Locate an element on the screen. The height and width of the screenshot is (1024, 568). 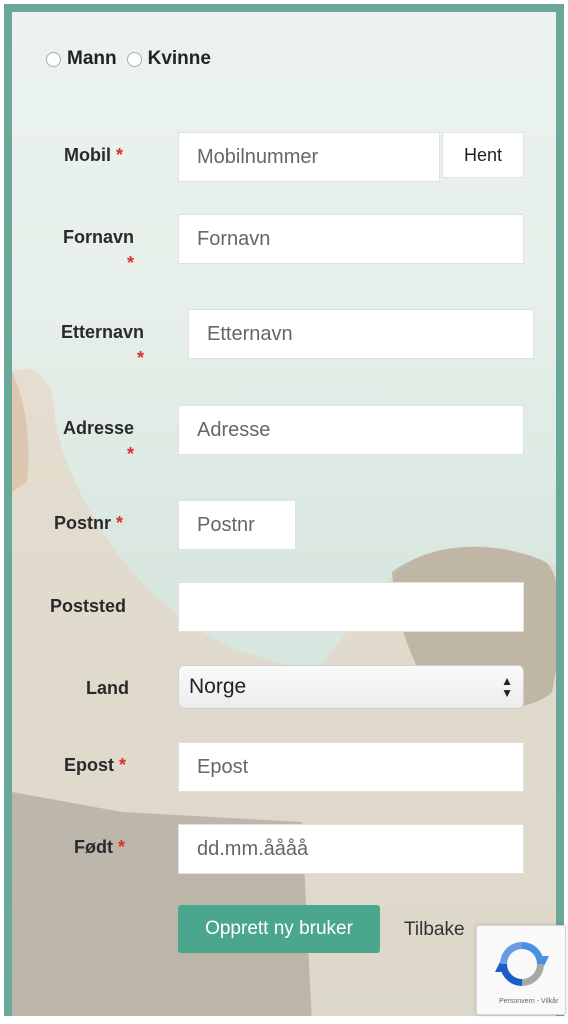
adresse-input: Adresse is located at coordinates (351, 430).